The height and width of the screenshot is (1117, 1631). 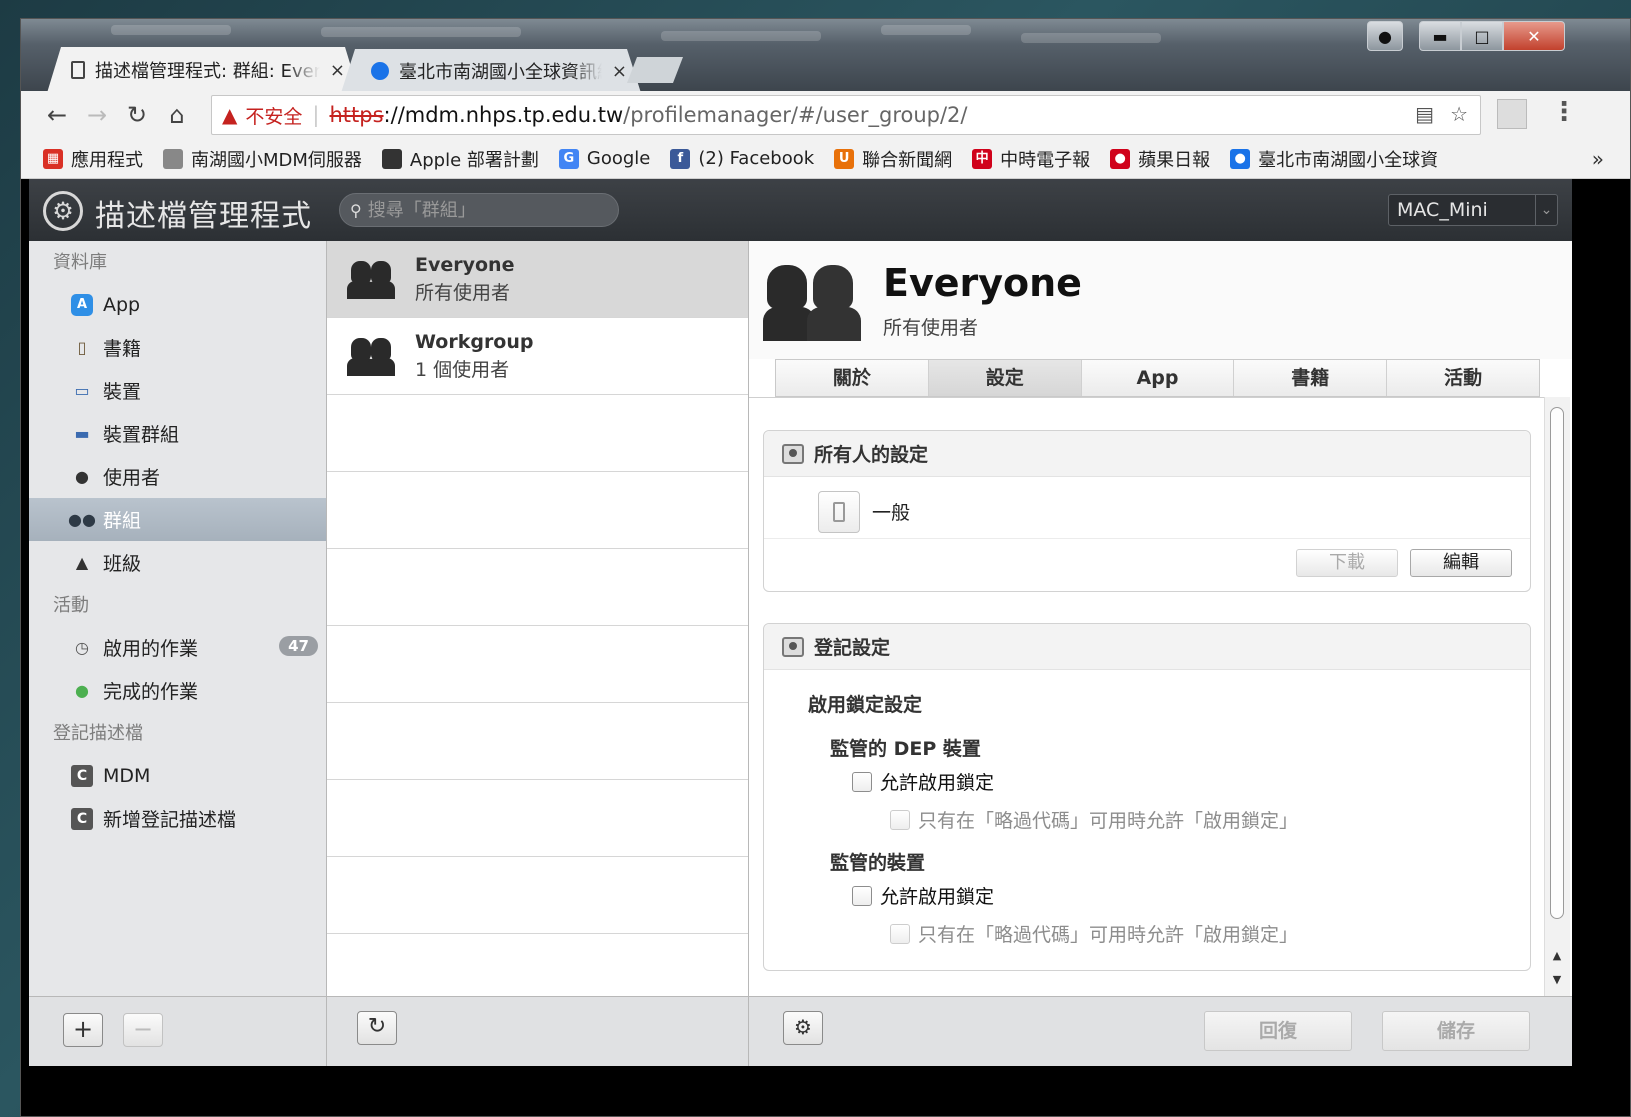 What do you see at coordinates (1045, 160) in the screenshot?
I see `bookmark-label: 中時電子報` at bounding box center [1045, 160].